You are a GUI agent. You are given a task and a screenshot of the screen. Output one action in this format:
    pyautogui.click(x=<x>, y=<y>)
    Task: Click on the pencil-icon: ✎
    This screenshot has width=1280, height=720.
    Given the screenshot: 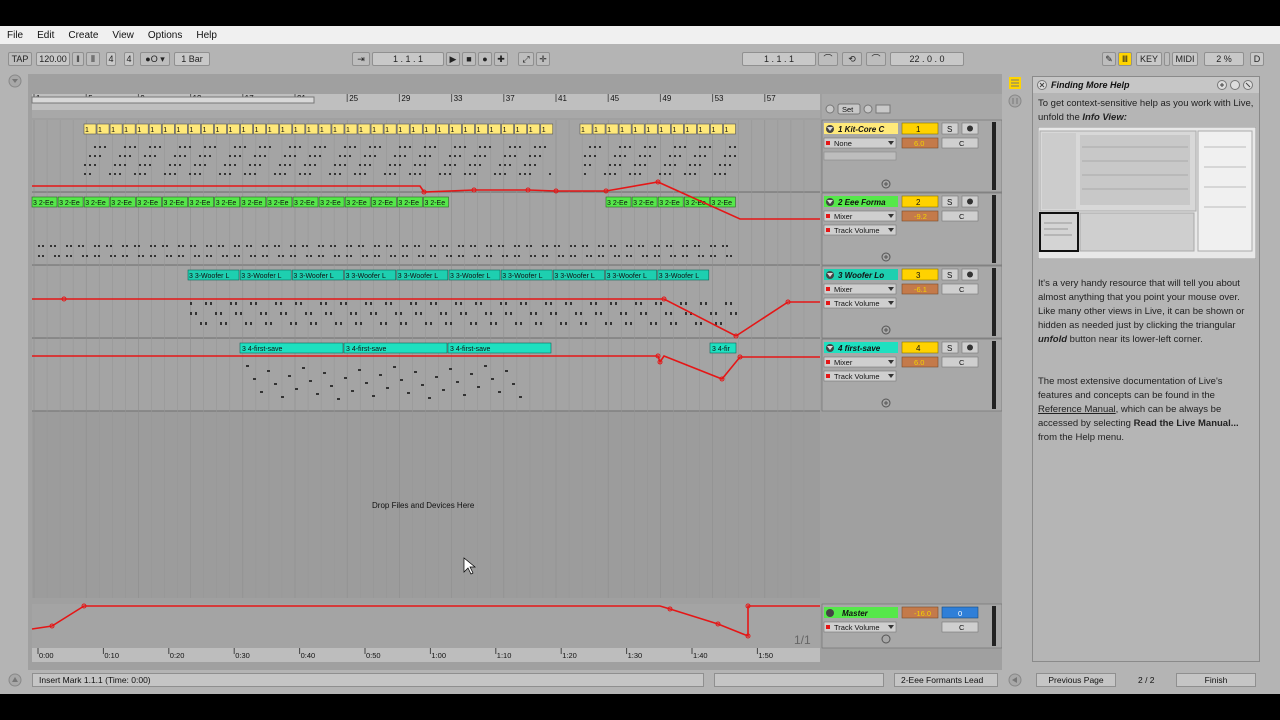 What is the action you would take?
    pyautogui.click(x=1109, y=59)
    